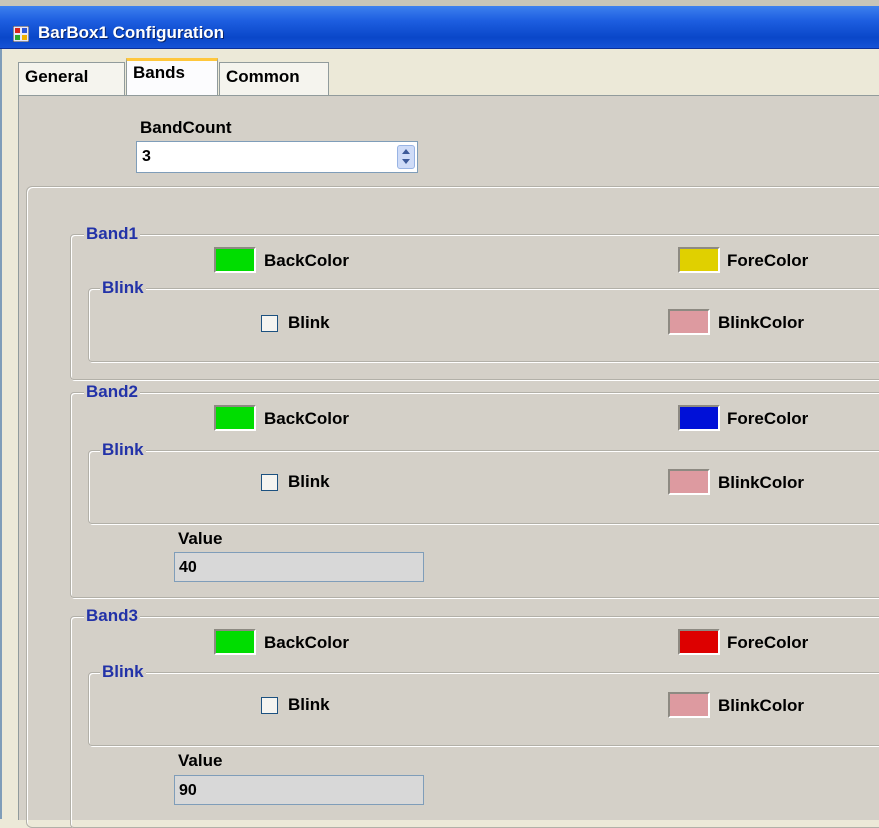  Describe the element at coordinates (689, 482) in the screenshot. I see `band2-blinkcolor-swatch` at that location.